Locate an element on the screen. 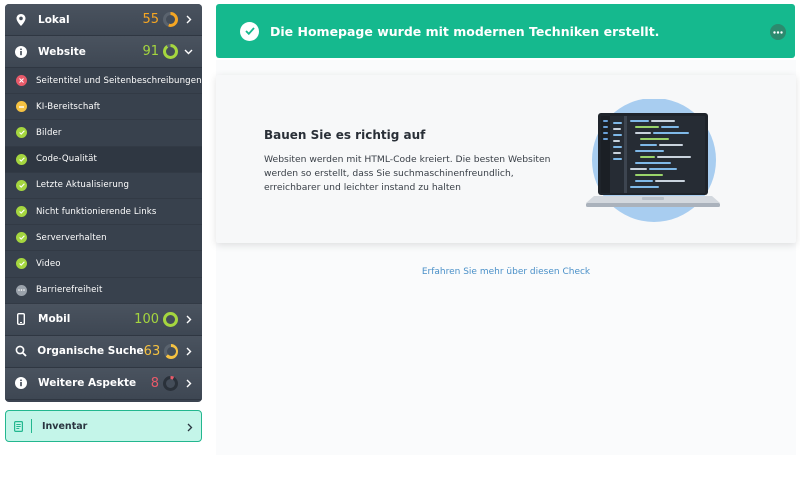  category-mobil: Mobil 100 is located at coordinates (103, 319).